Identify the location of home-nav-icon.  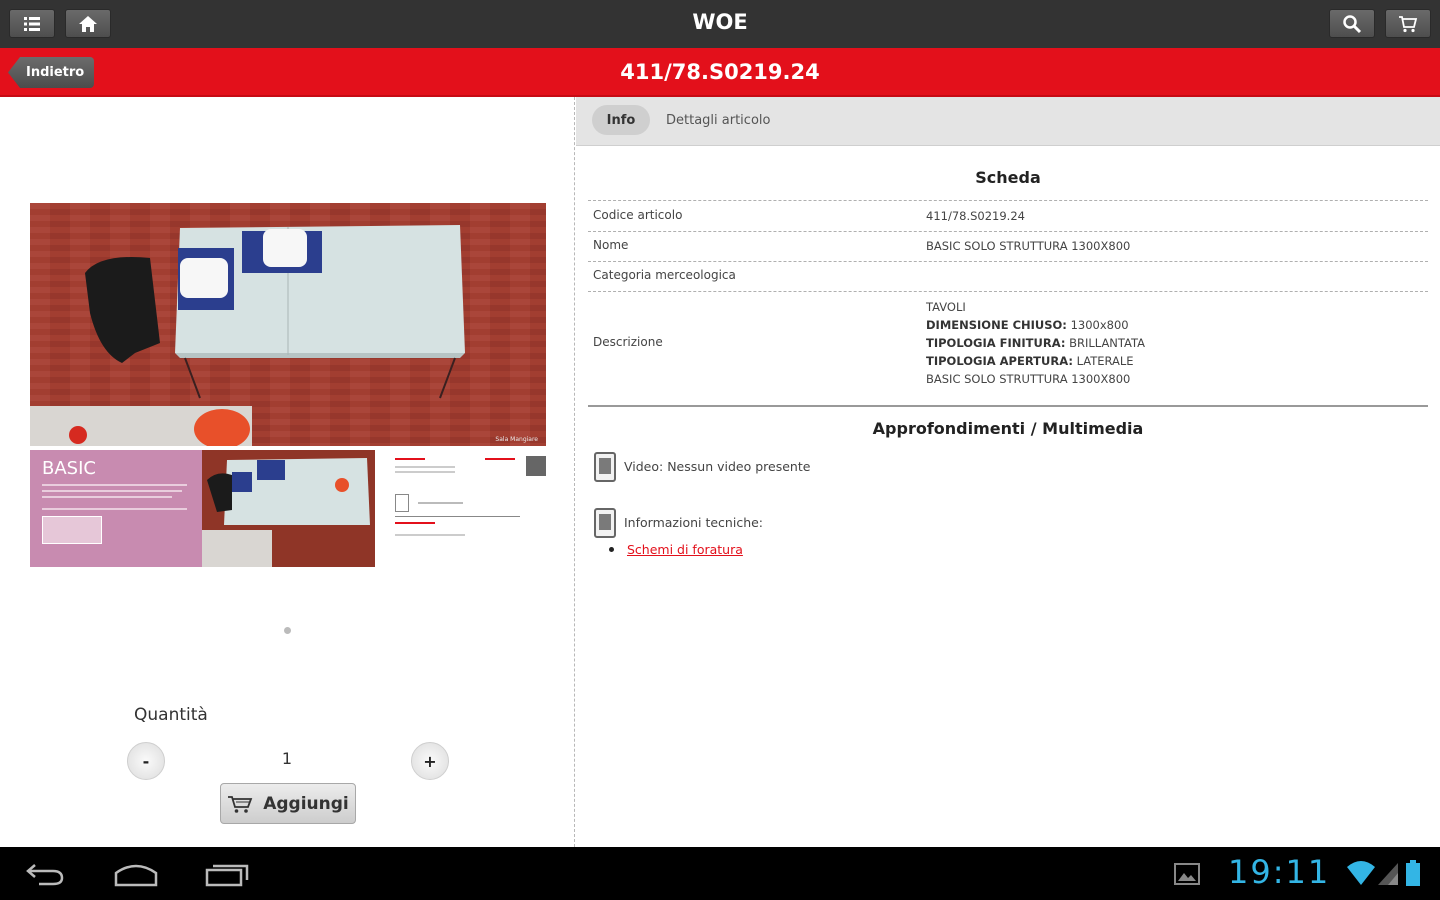
(136, 874).